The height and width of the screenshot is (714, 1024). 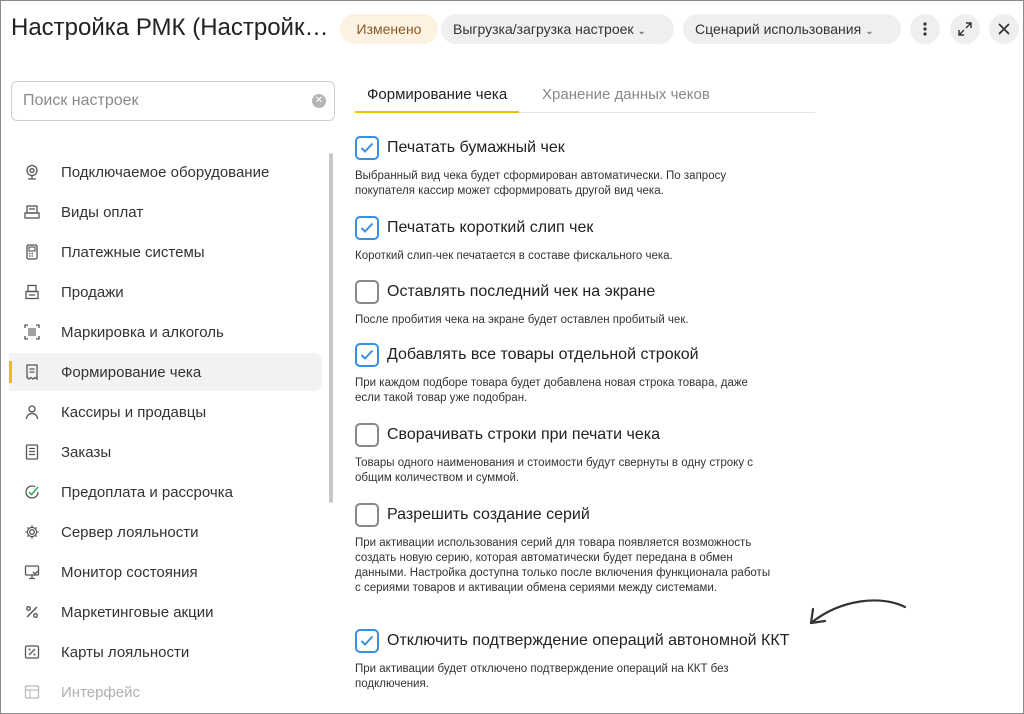 I want to click on interface-icon, so click(x=32, y=692).